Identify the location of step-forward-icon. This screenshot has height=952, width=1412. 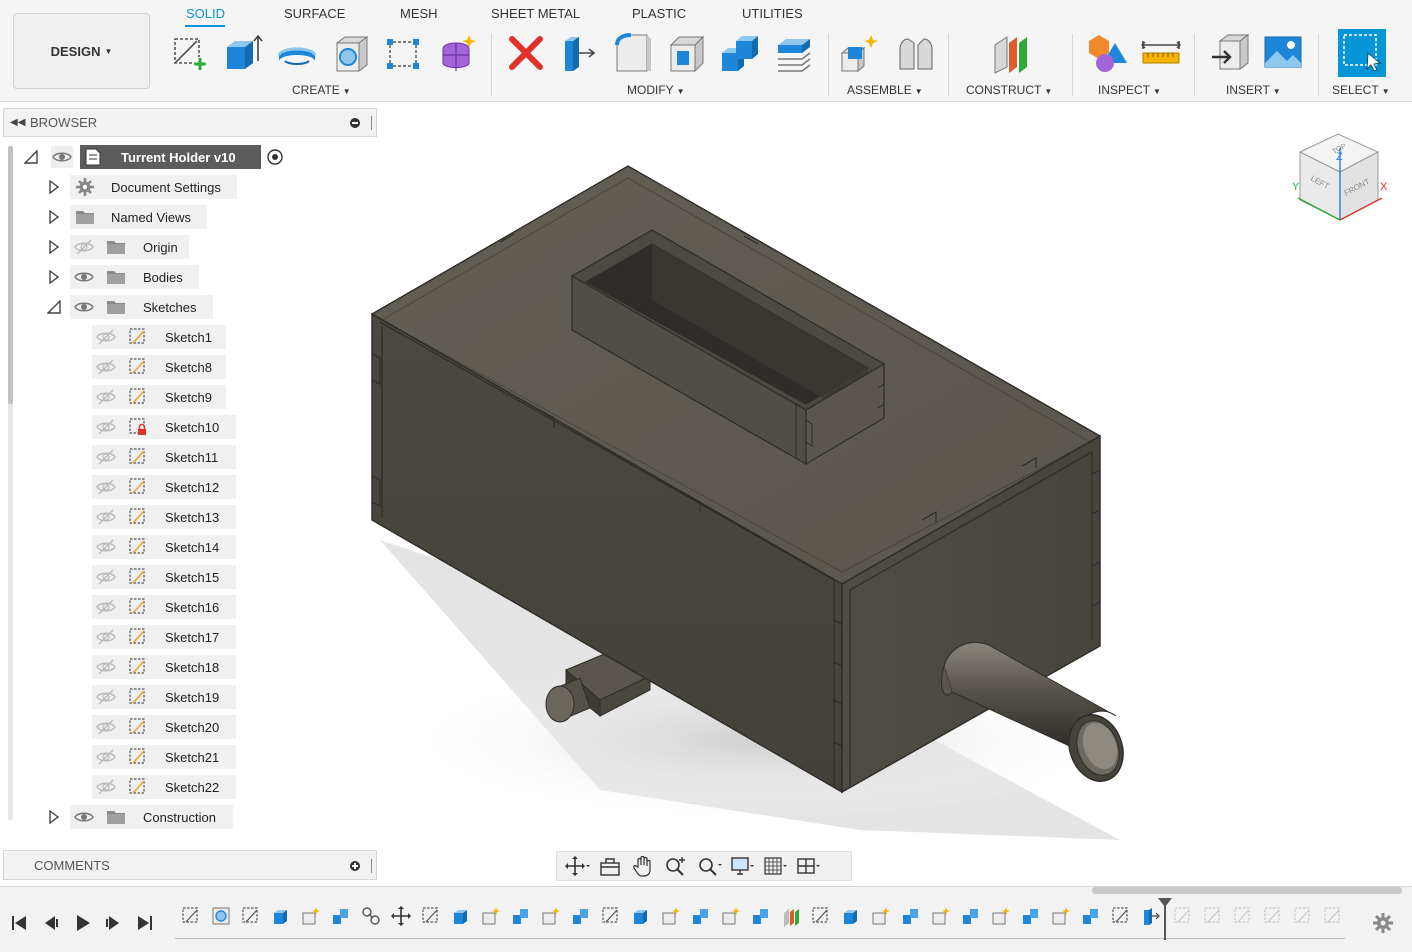
(112, 923).